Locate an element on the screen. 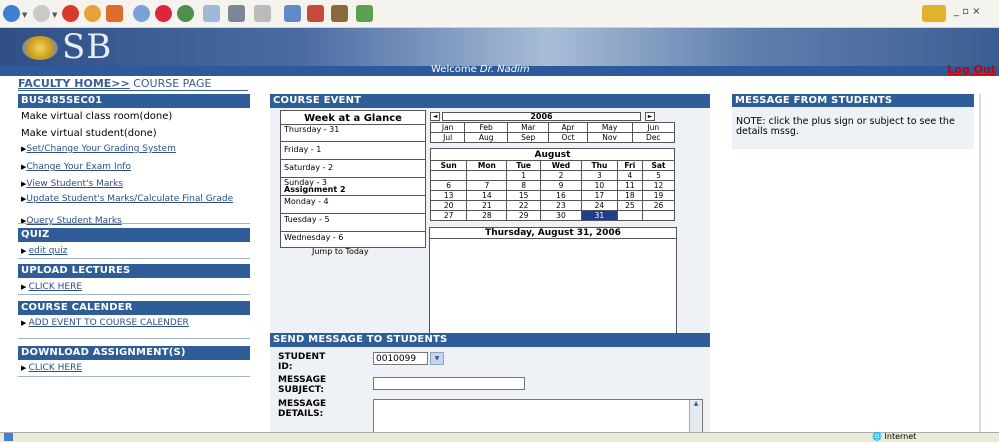 The width and height of the screenshot is (999, 442). calendar-day-10: 10 is located at coordinates (599, 185).